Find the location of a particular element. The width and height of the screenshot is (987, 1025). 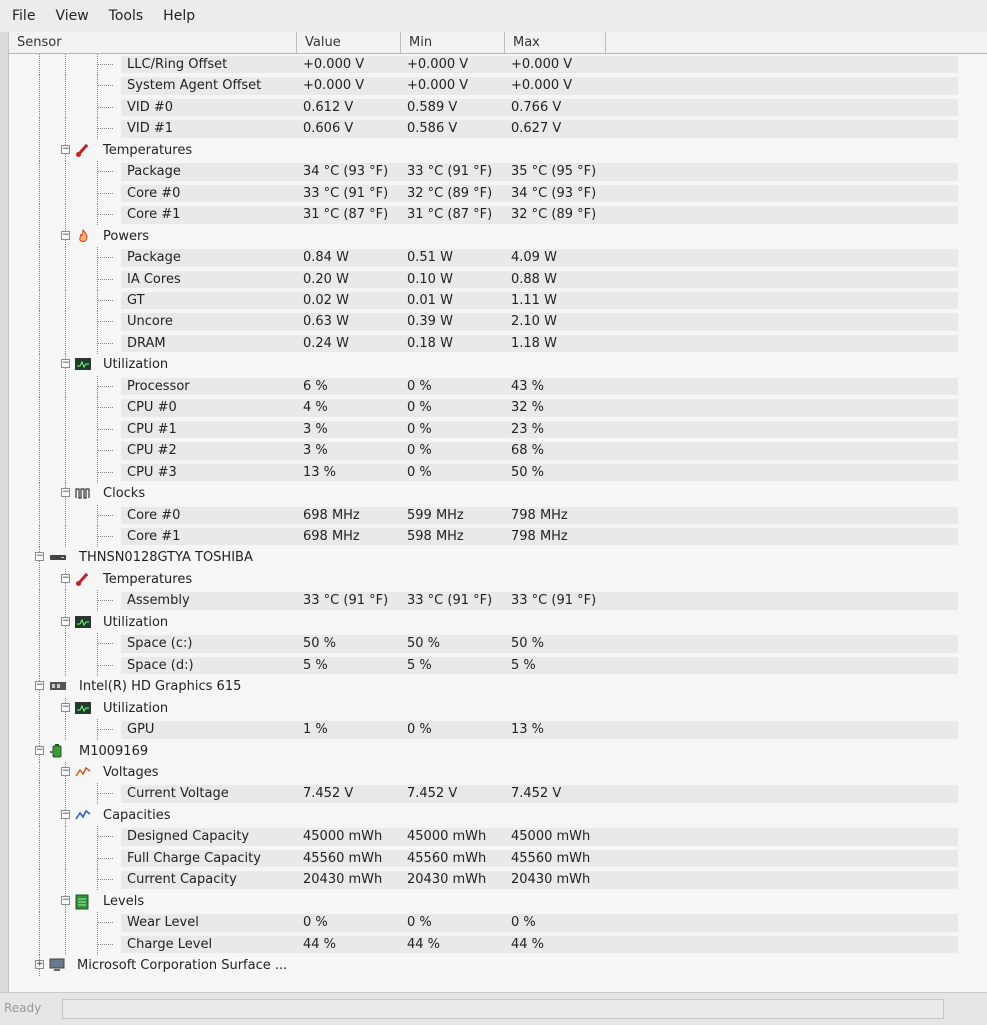

drive-icon is located at coordinates (57, 557).